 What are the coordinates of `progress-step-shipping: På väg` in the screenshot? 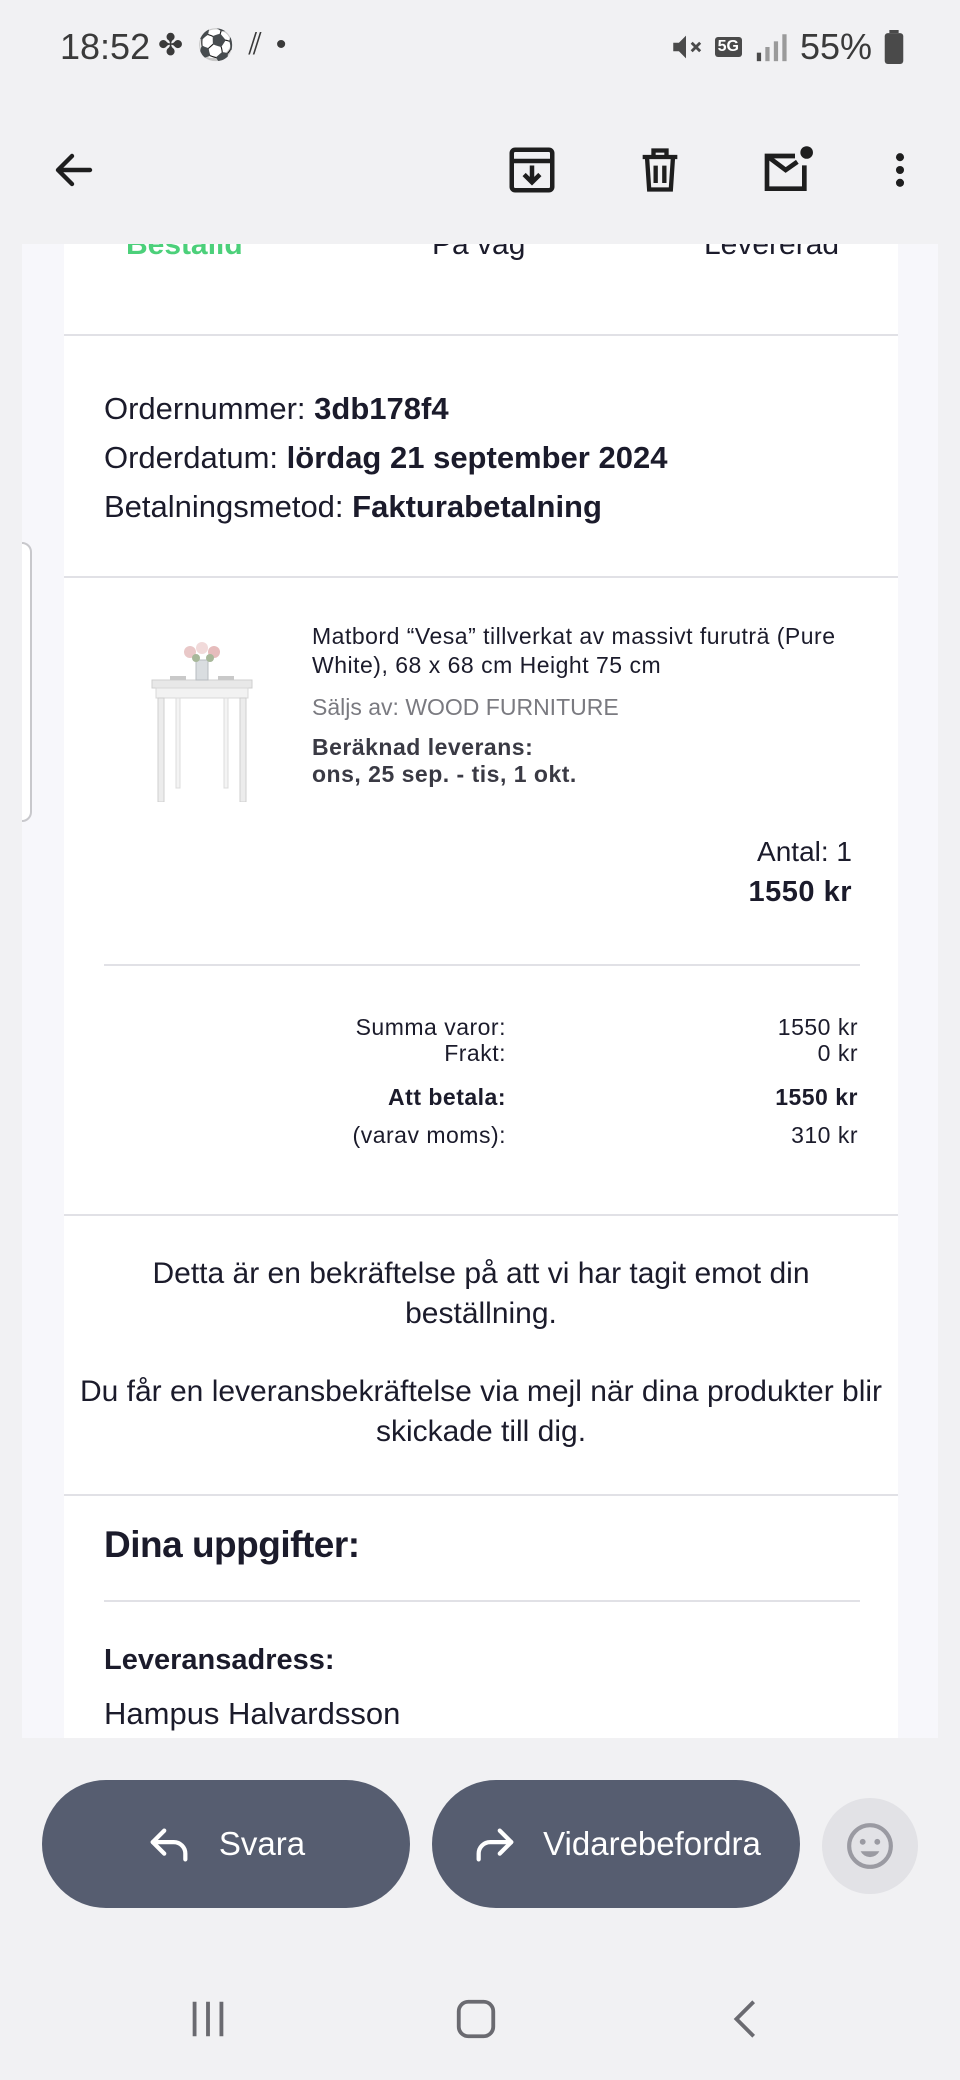 It's located at (479, 252).